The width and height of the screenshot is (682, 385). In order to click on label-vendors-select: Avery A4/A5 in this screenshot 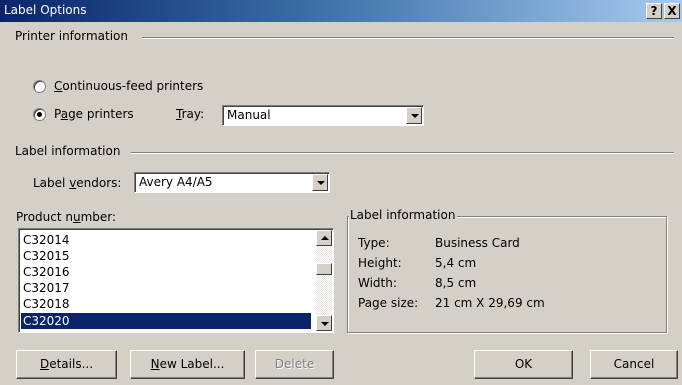, I will do `click(232, 182)`.